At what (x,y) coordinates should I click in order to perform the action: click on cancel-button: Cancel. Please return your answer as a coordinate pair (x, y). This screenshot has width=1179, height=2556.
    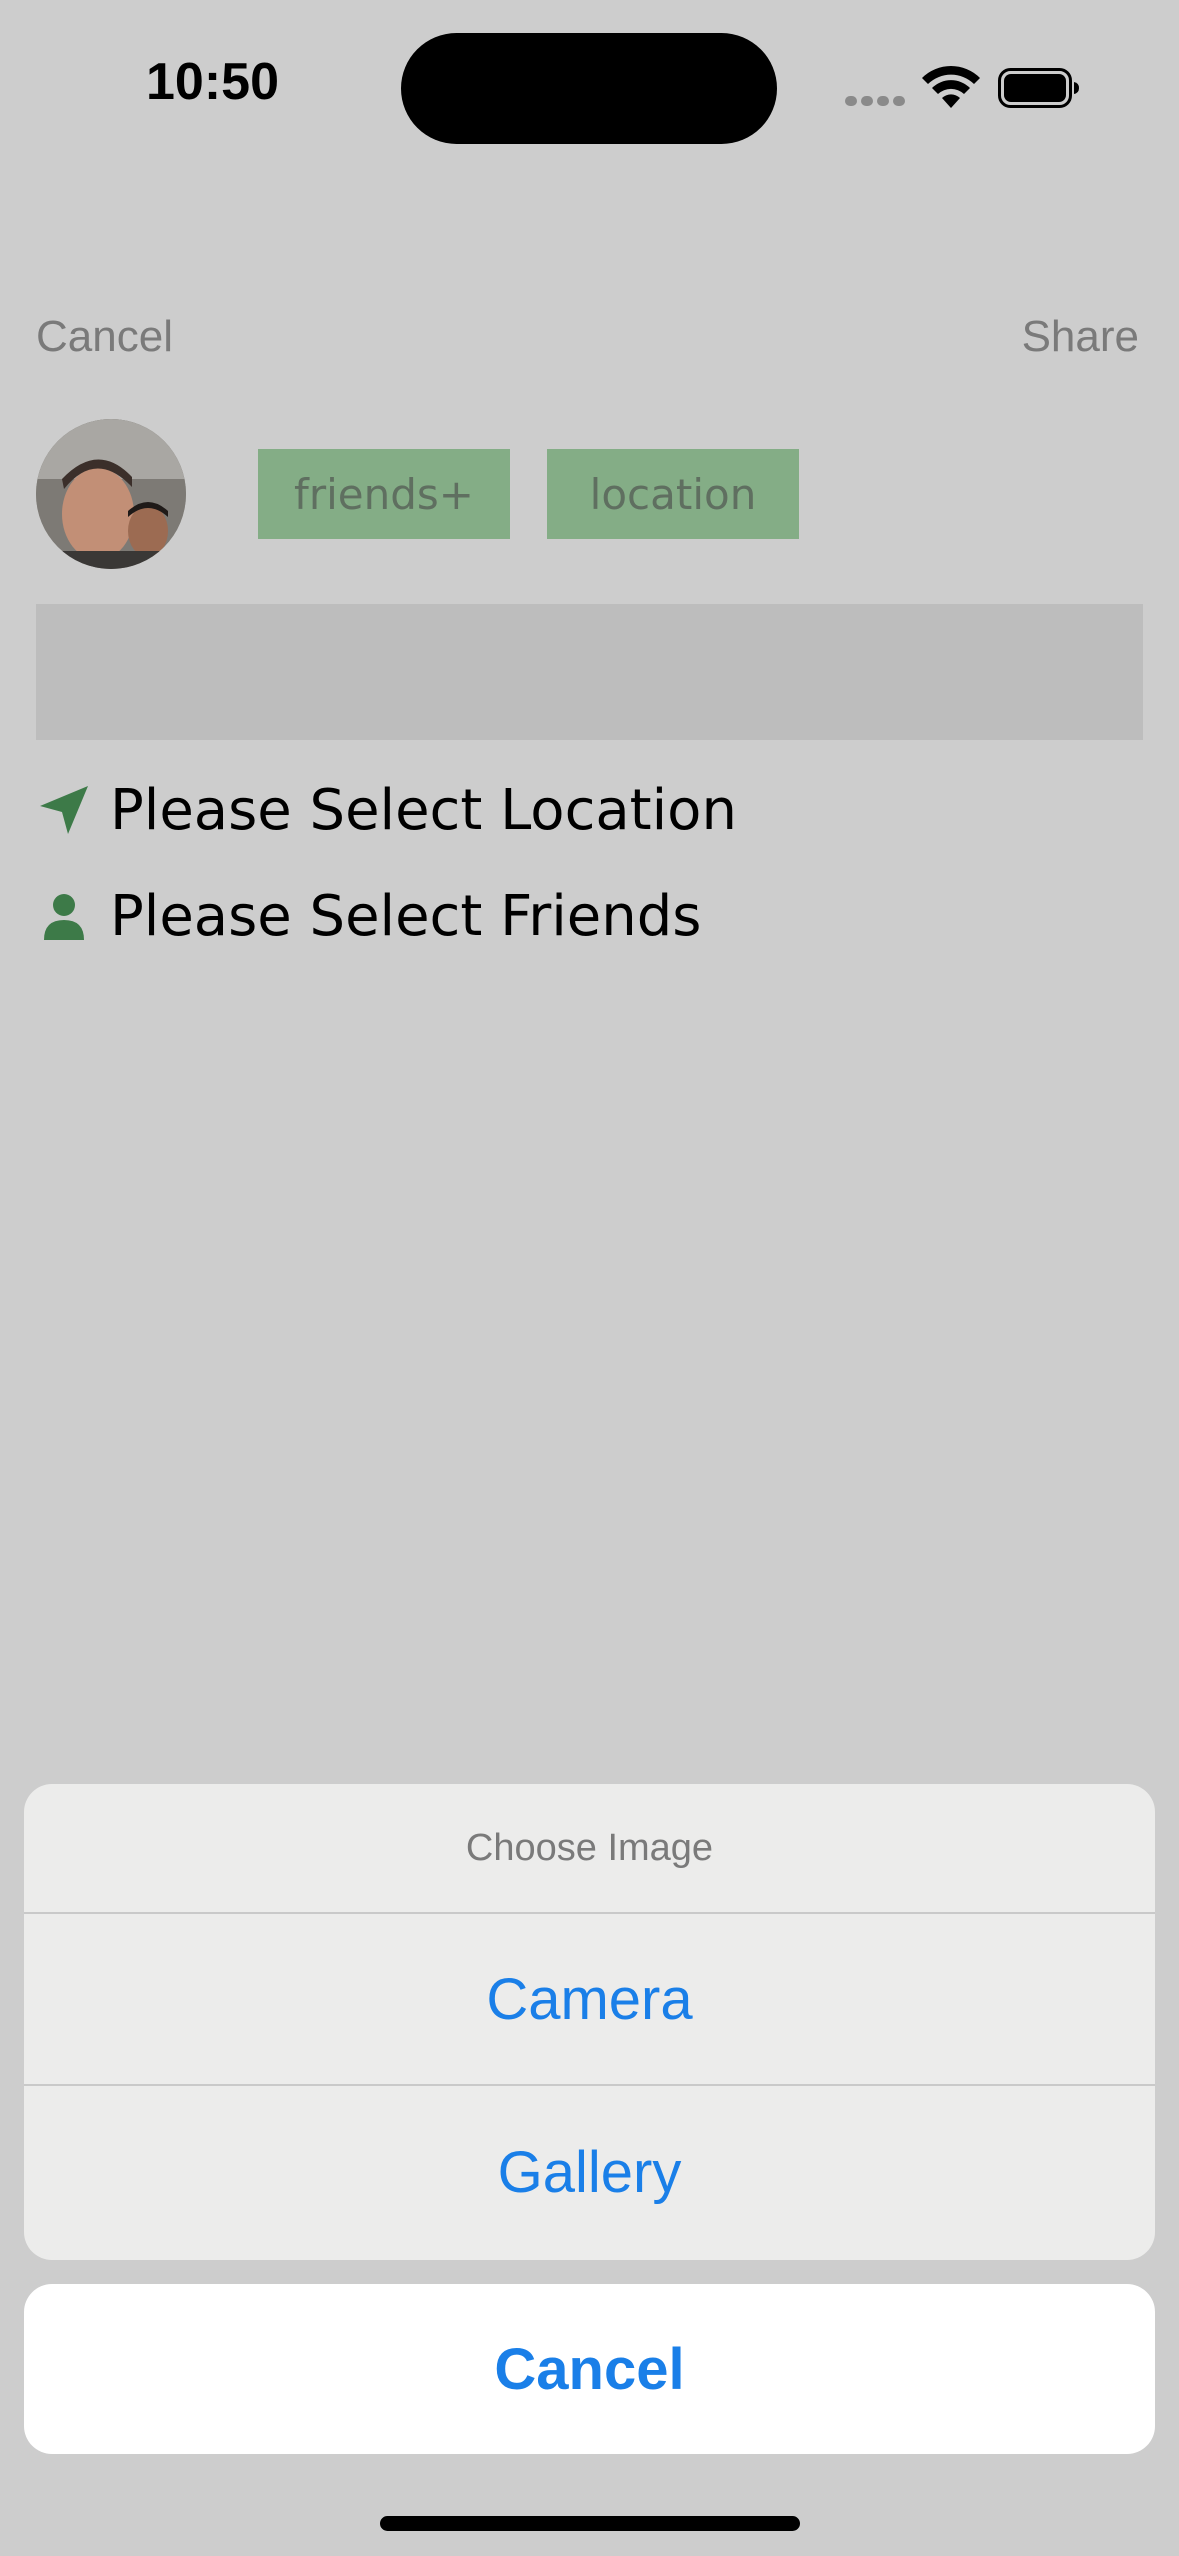
    Looking at the image, I should click on (104, 337).